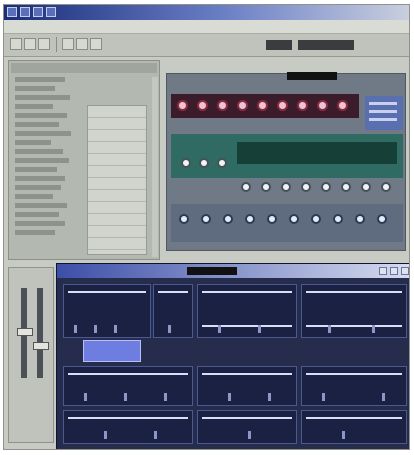 The image size is (414, 455). What do you see at coordinates (212, 271) in the screenshot?
I see `editor-title` at bounding box center [212, 271].